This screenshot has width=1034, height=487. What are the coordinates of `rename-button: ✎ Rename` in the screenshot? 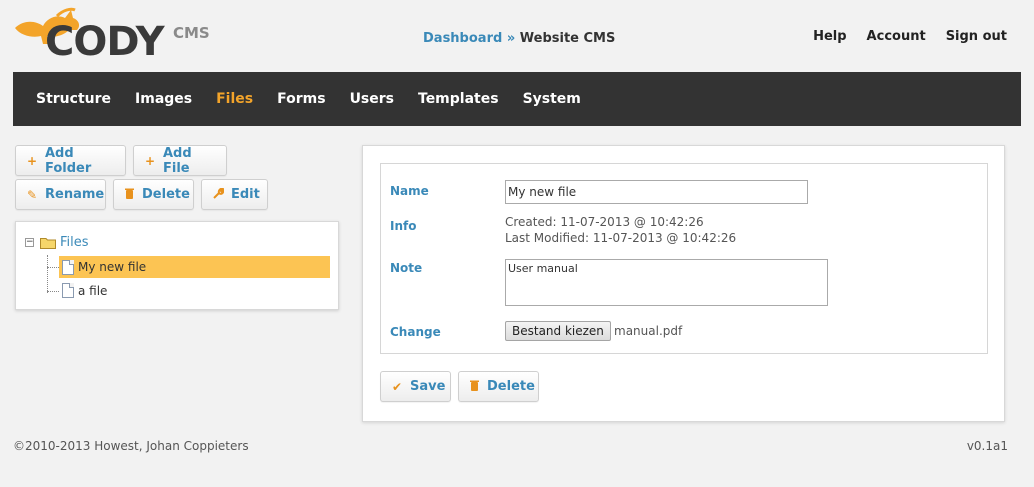 It's located at (60, 194).